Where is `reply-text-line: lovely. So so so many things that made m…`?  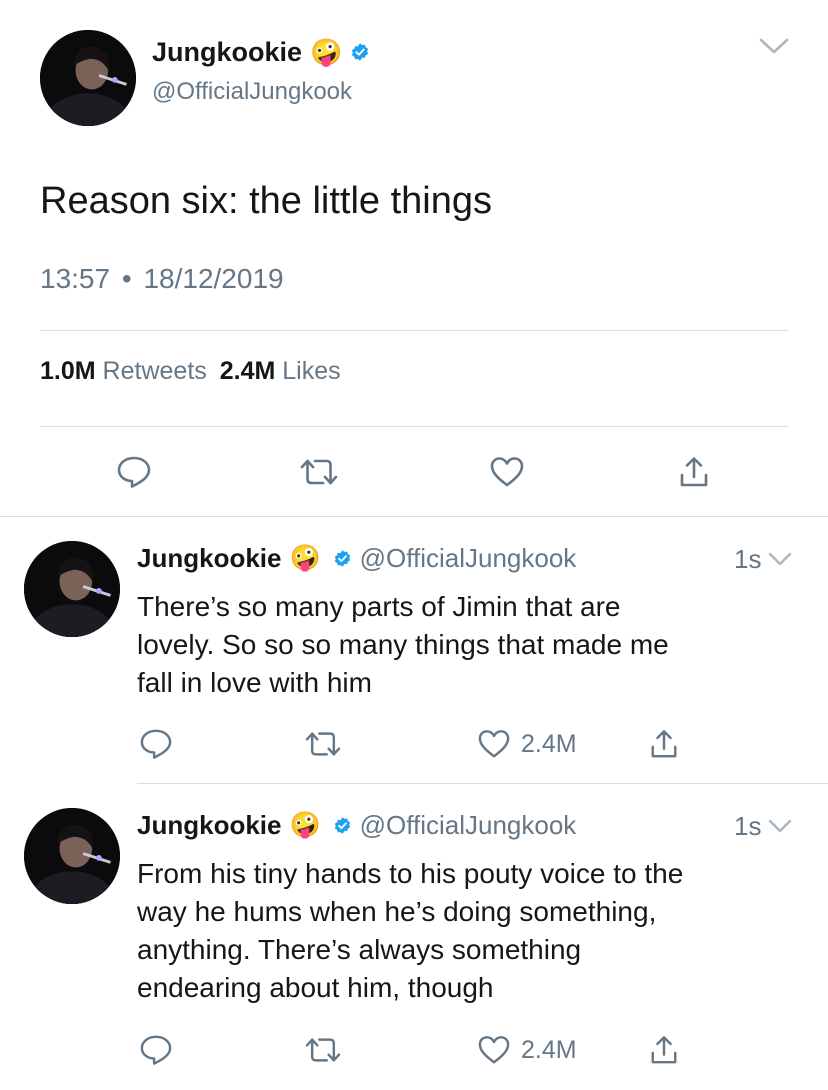
reply-text-line: lovely. So so so many things that made m… is located at coordinates (403, 644).